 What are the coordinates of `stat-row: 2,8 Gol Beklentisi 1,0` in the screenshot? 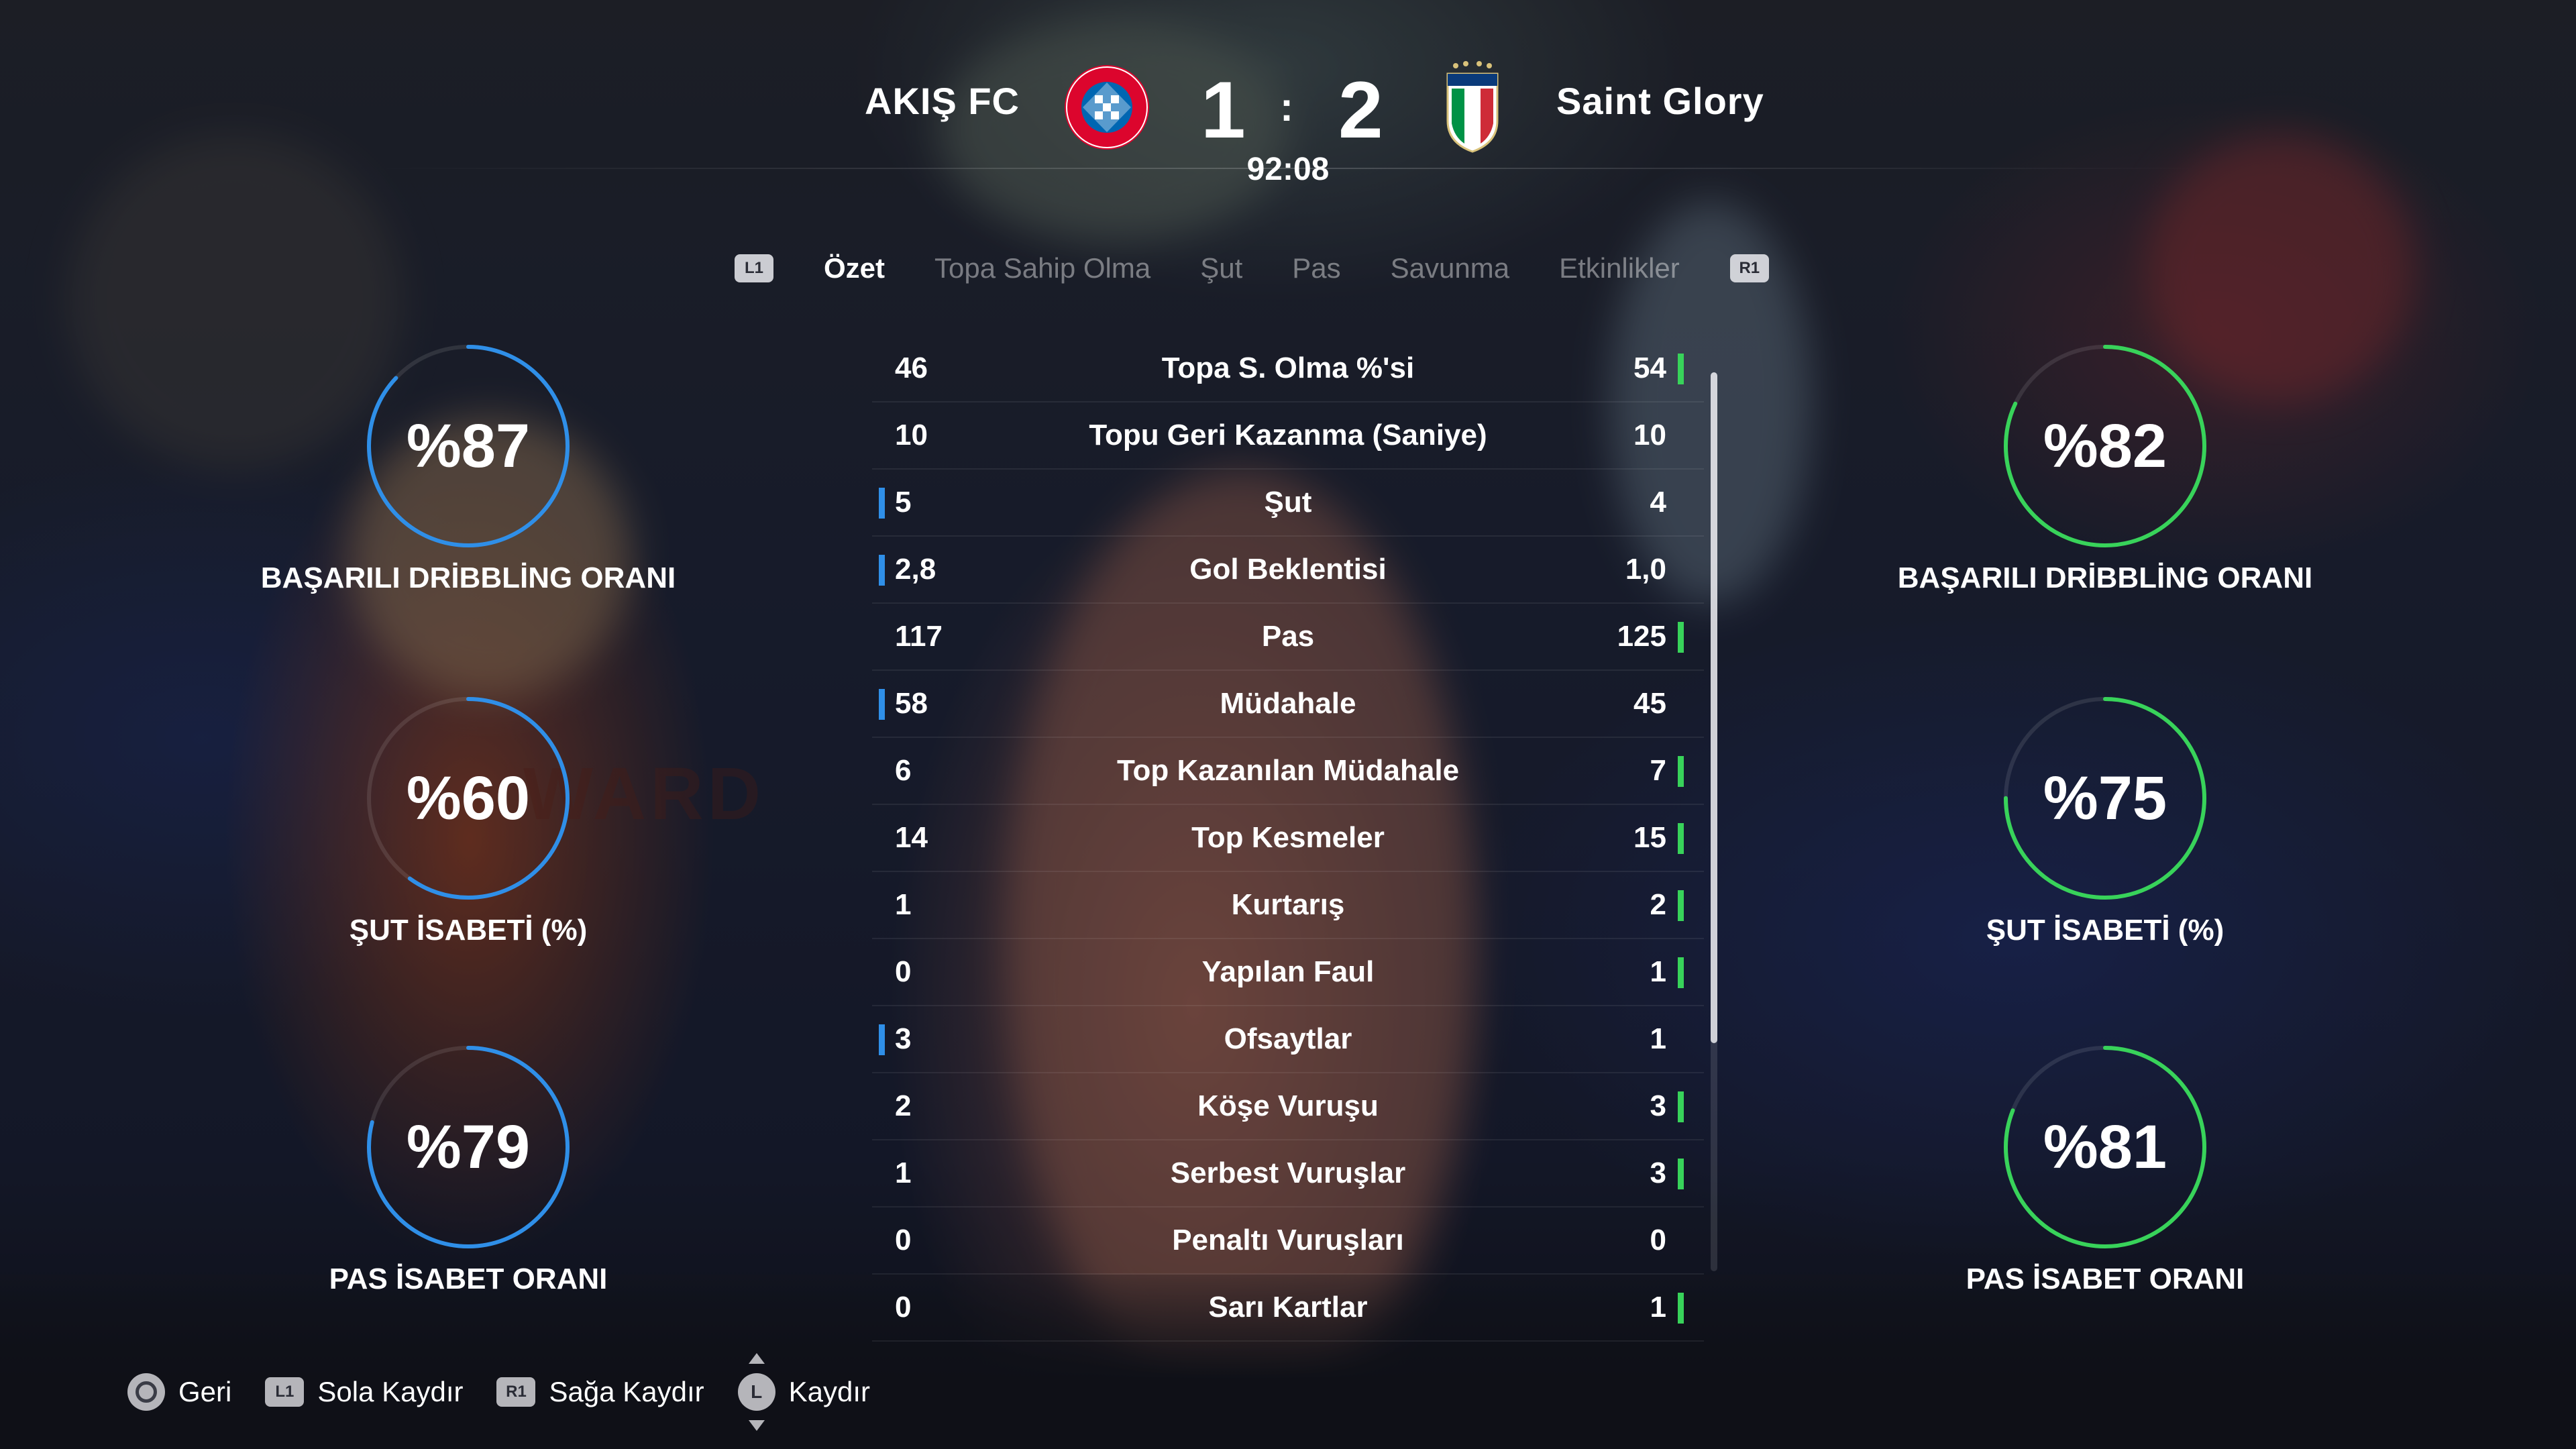 It's located at (1288, 570).